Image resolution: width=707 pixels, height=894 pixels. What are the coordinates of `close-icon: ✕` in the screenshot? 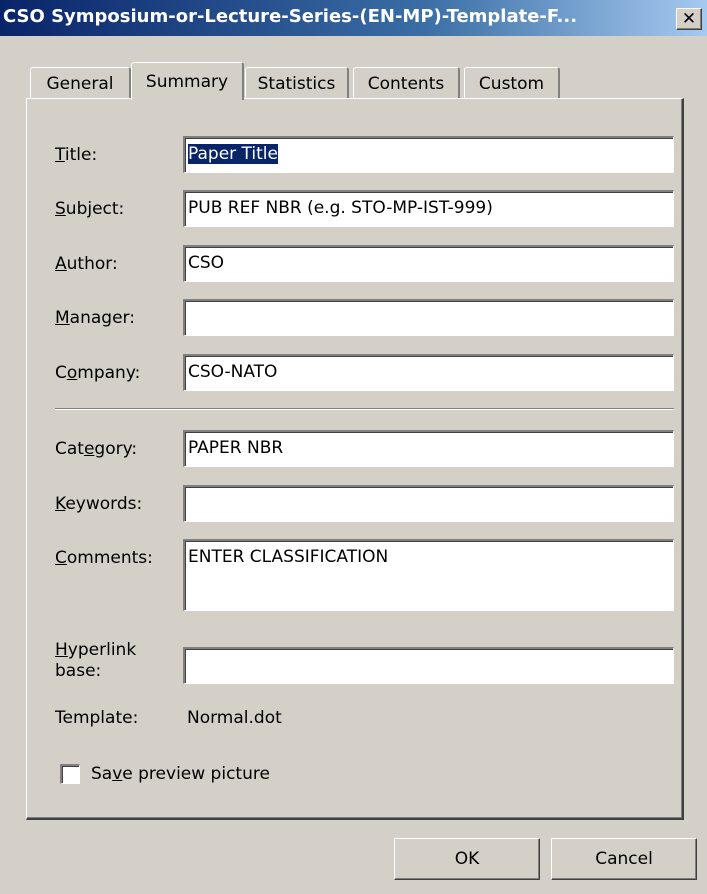 It's located at (689, 19).